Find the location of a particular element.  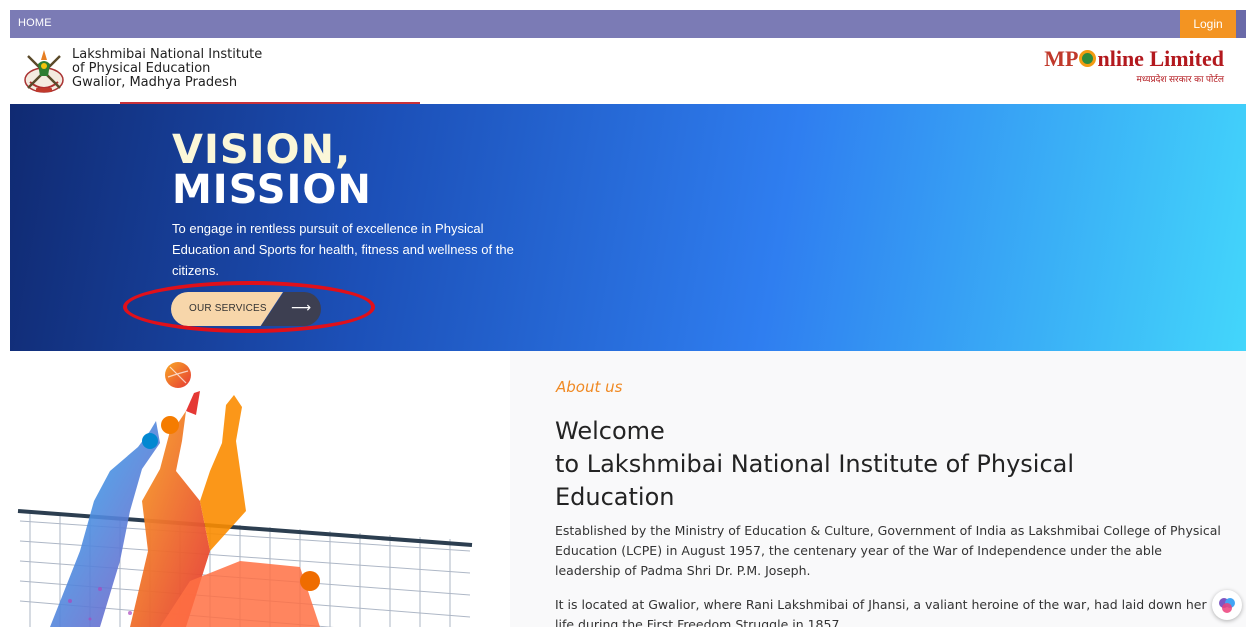

brand-prefix: MP is located at coordinates (1061, 58).